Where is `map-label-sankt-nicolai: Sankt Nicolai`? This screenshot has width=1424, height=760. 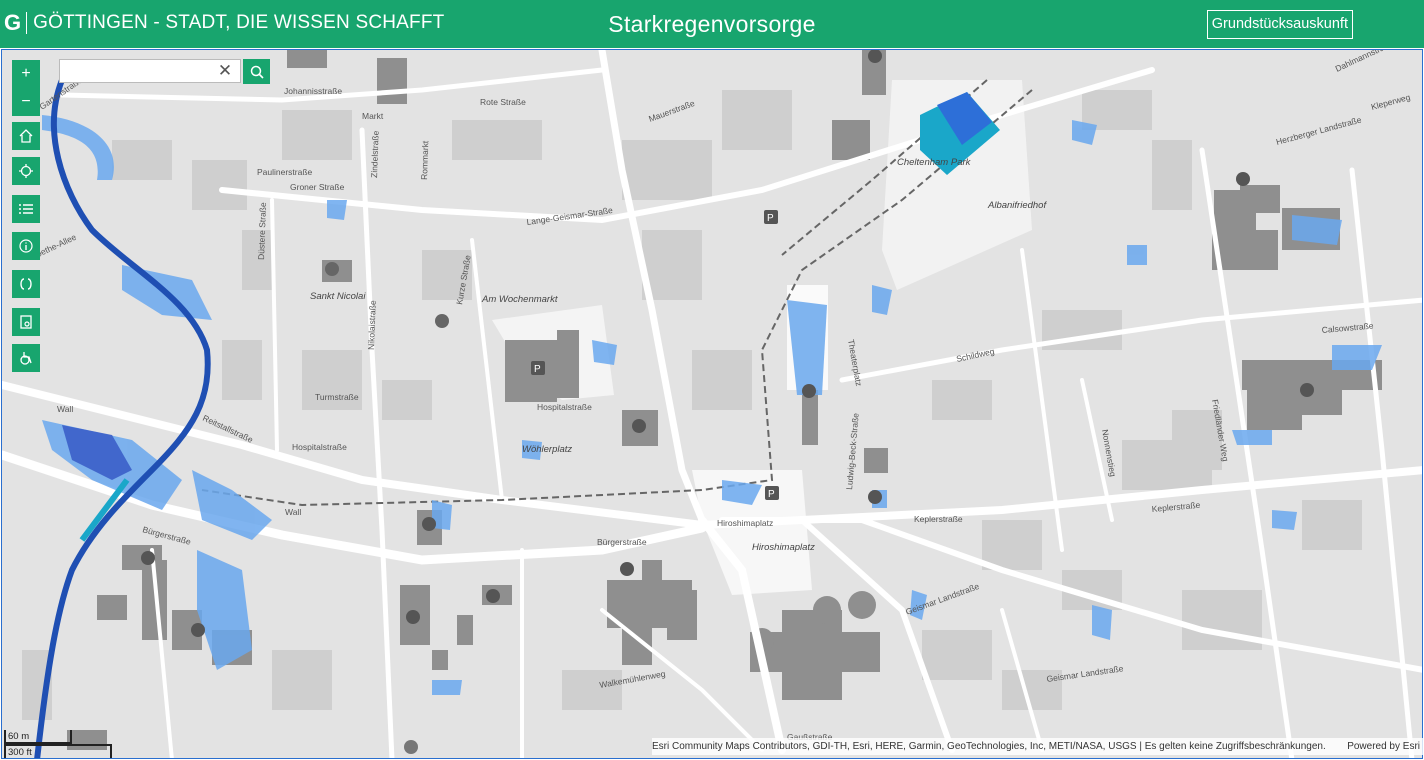
map-label-sankt-nicolai: Sankt Nicolai is located at coordinates (338, 296).